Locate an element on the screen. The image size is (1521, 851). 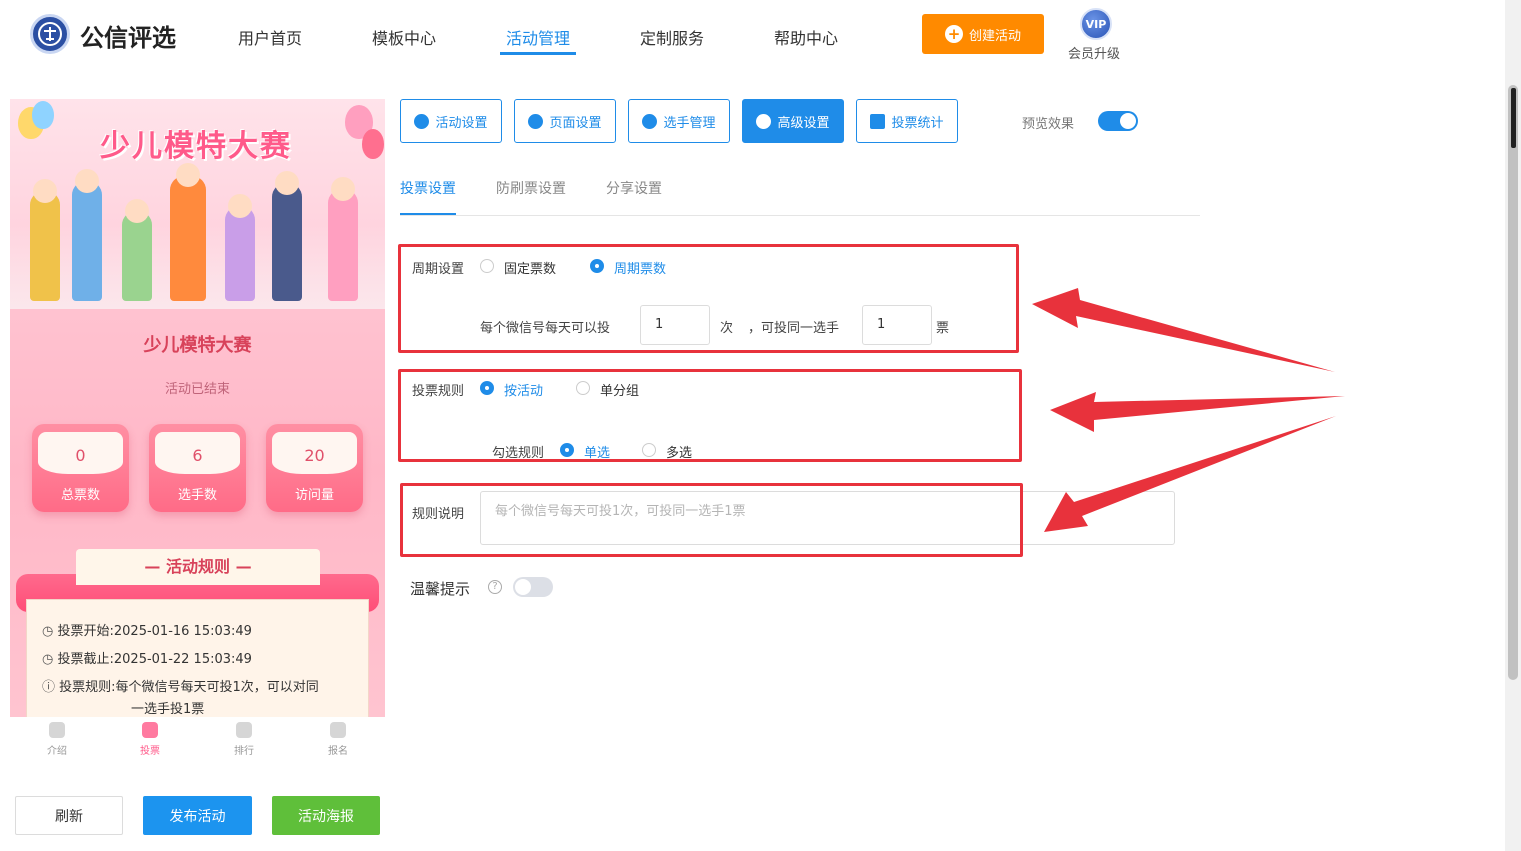
activity-settings-label: 活动设置 is located at coordinates (461, 123).